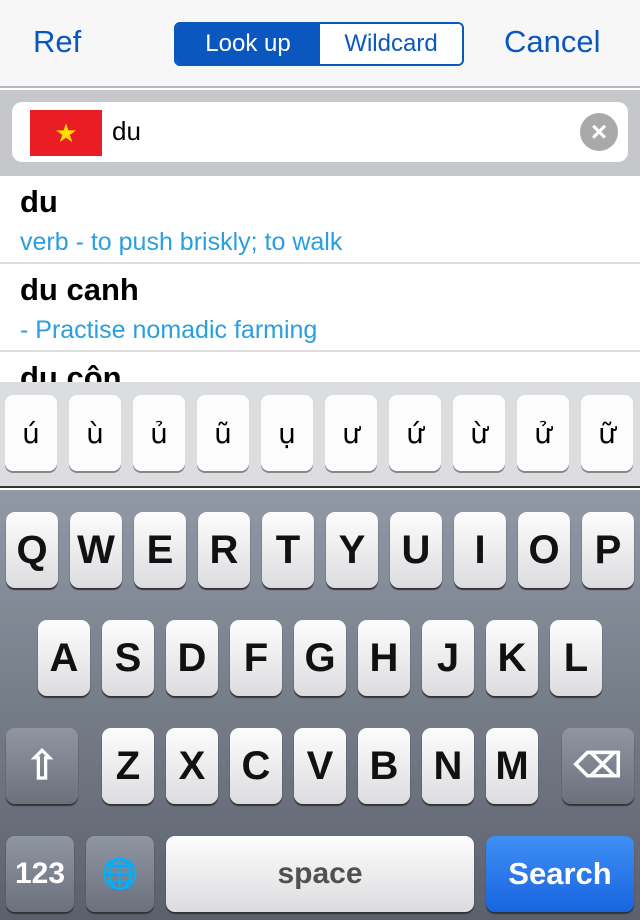 Image resolution: width=640 pixels, height=920 pixels. I want to click on accent-key: ù, so click(95, 433).